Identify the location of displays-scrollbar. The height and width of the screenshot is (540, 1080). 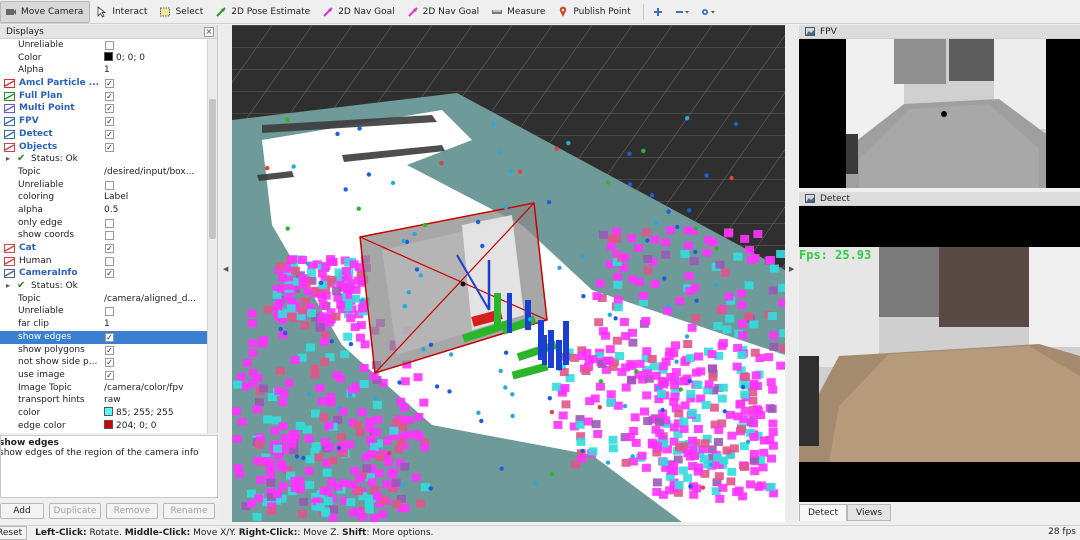
(212, 236).